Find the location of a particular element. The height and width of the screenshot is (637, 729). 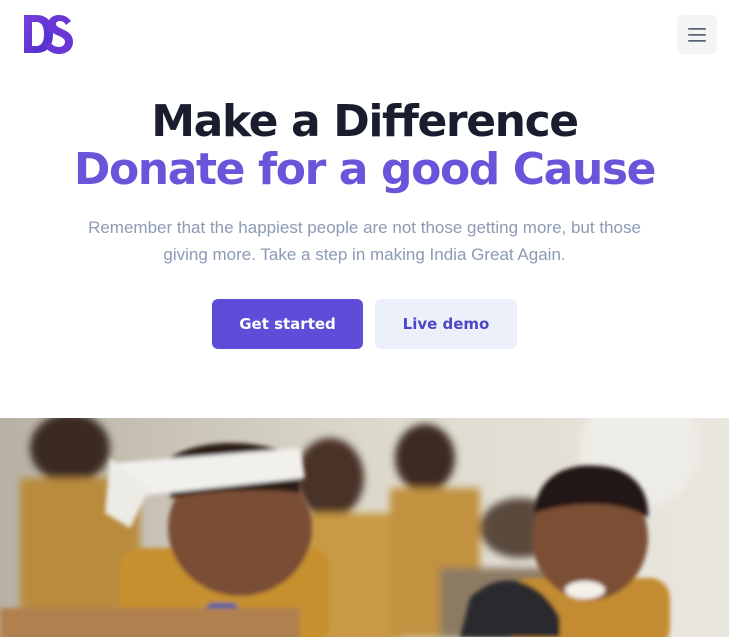

brand-logo is located at coordinates (49, 34).